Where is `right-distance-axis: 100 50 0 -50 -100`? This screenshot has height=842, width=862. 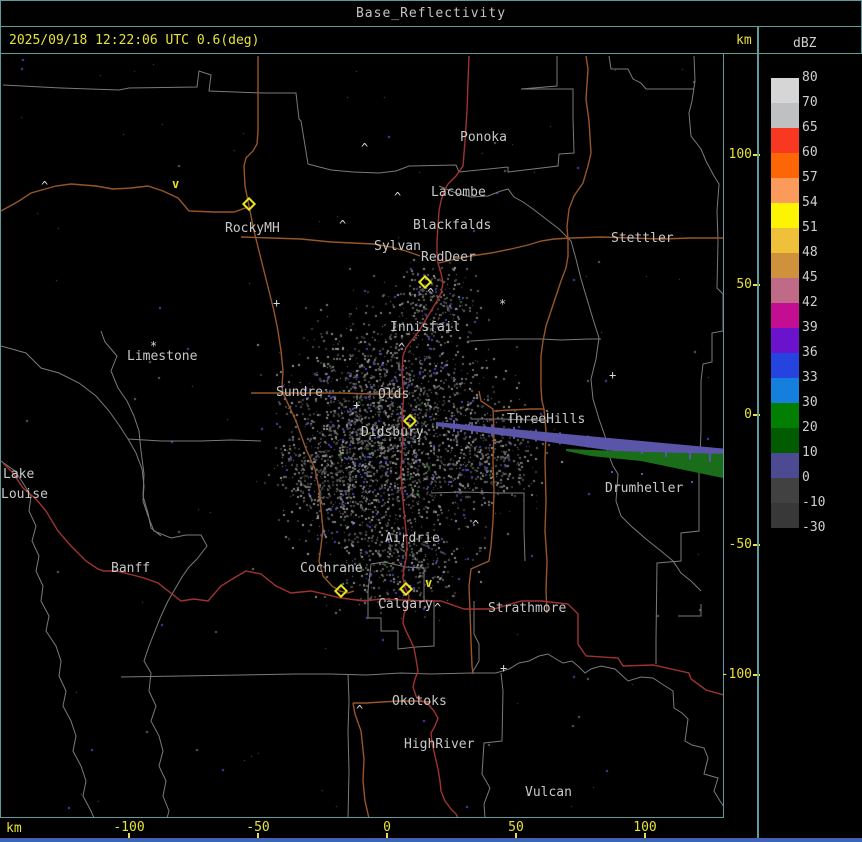 right-distance-axis: 100 50 0 -50 -100 is located at coordinates (740, 435).